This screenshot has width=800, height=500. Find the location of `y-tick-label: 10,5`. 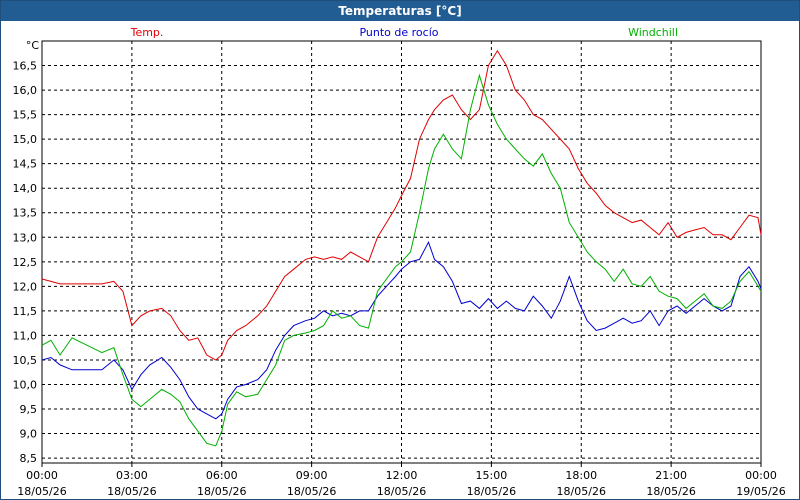

y-tick-label: 10,5 is located at coordinates (25, 360).